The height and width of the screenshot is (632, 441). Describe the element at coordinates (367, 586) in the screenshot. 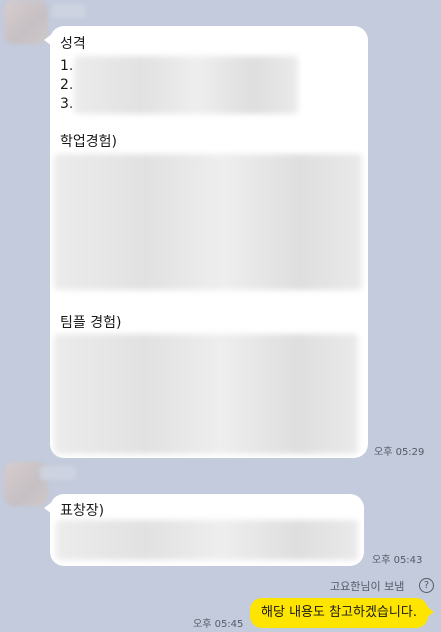

I see `sent-by-note: 고요한님이 보냄` at that location.